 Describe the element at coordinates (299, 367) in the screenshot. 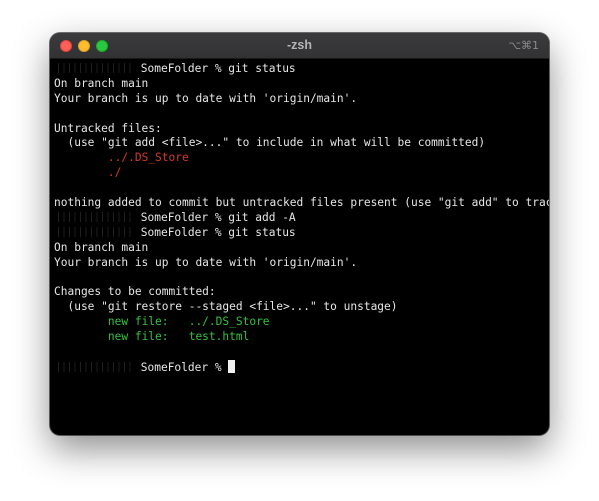

I see `prompt-line: SomeFolder %` at that location.